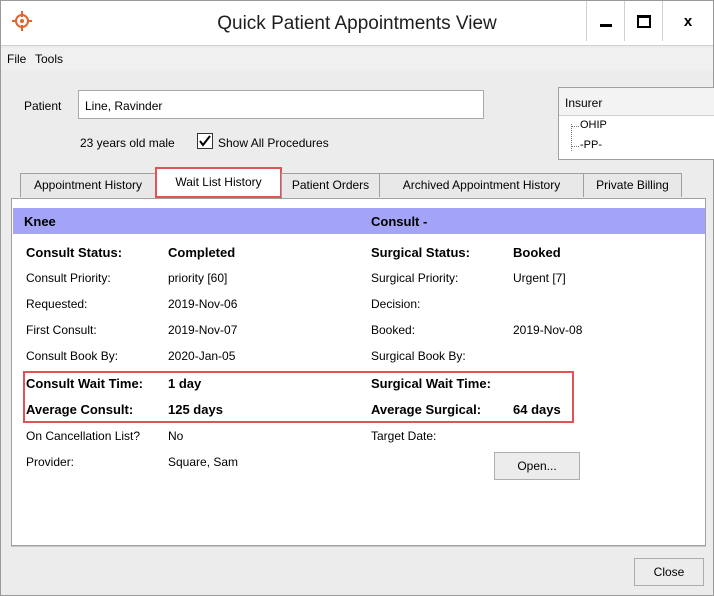  I want to click on title-bar: Quick Patient Appointments View x, so click(357, 23).